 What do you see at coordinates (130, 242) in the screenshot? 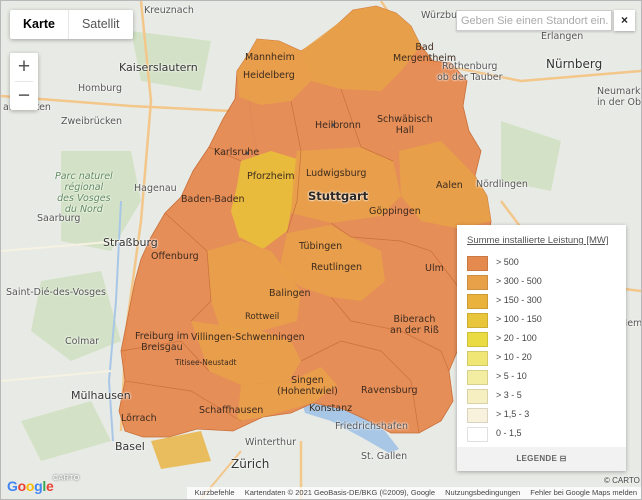
I see `place-label: Straßburg` at bounding box center [130, 242].